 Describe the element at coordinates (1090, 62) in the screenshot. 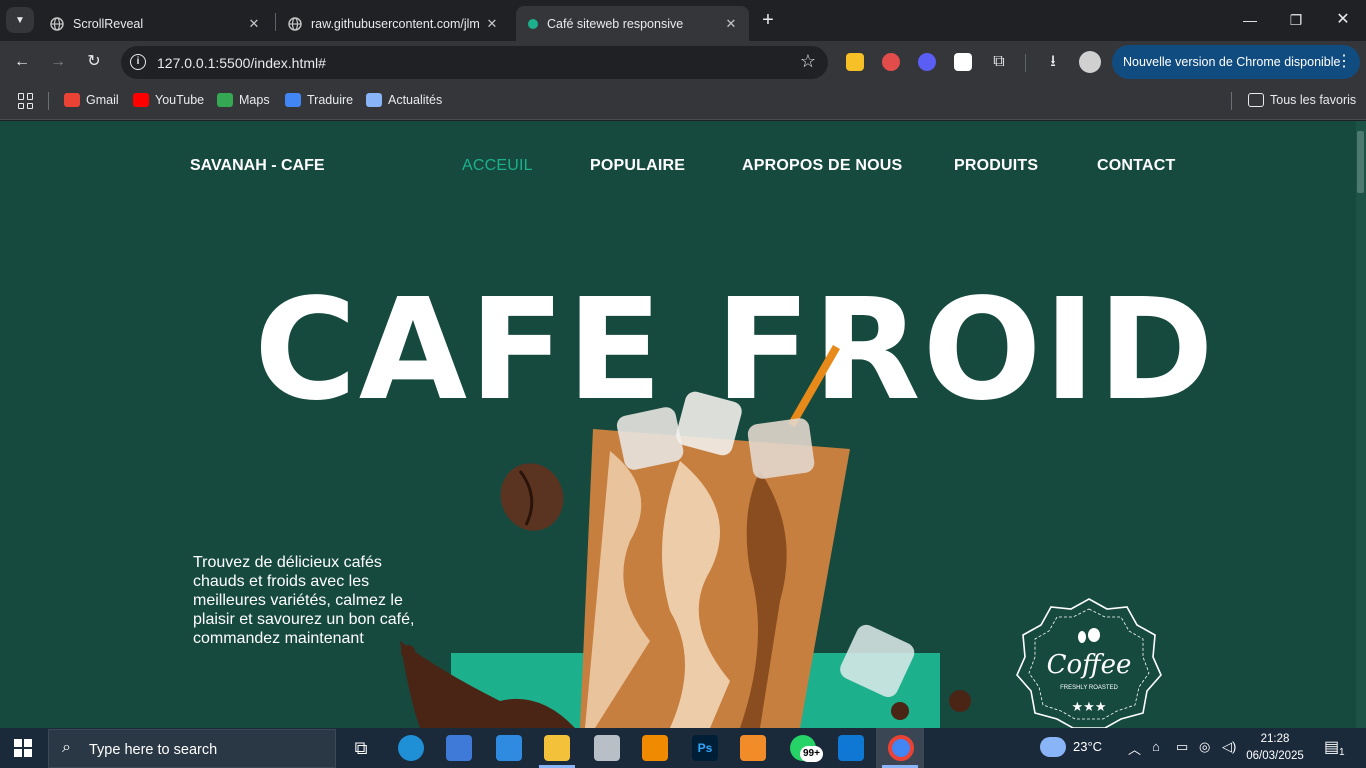

I see `profile-avatar` at that location.